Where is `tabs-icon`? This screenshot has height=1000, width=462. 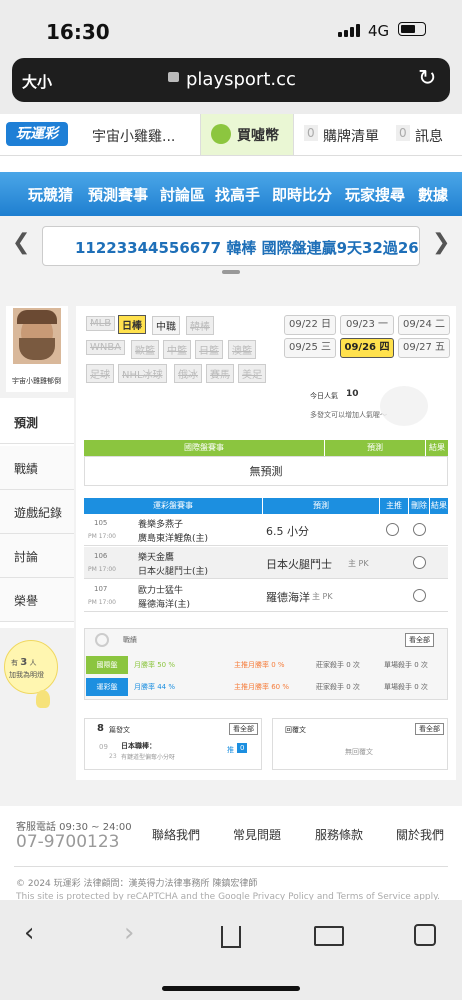
tabs-icon is located at coordinates (425, 935).